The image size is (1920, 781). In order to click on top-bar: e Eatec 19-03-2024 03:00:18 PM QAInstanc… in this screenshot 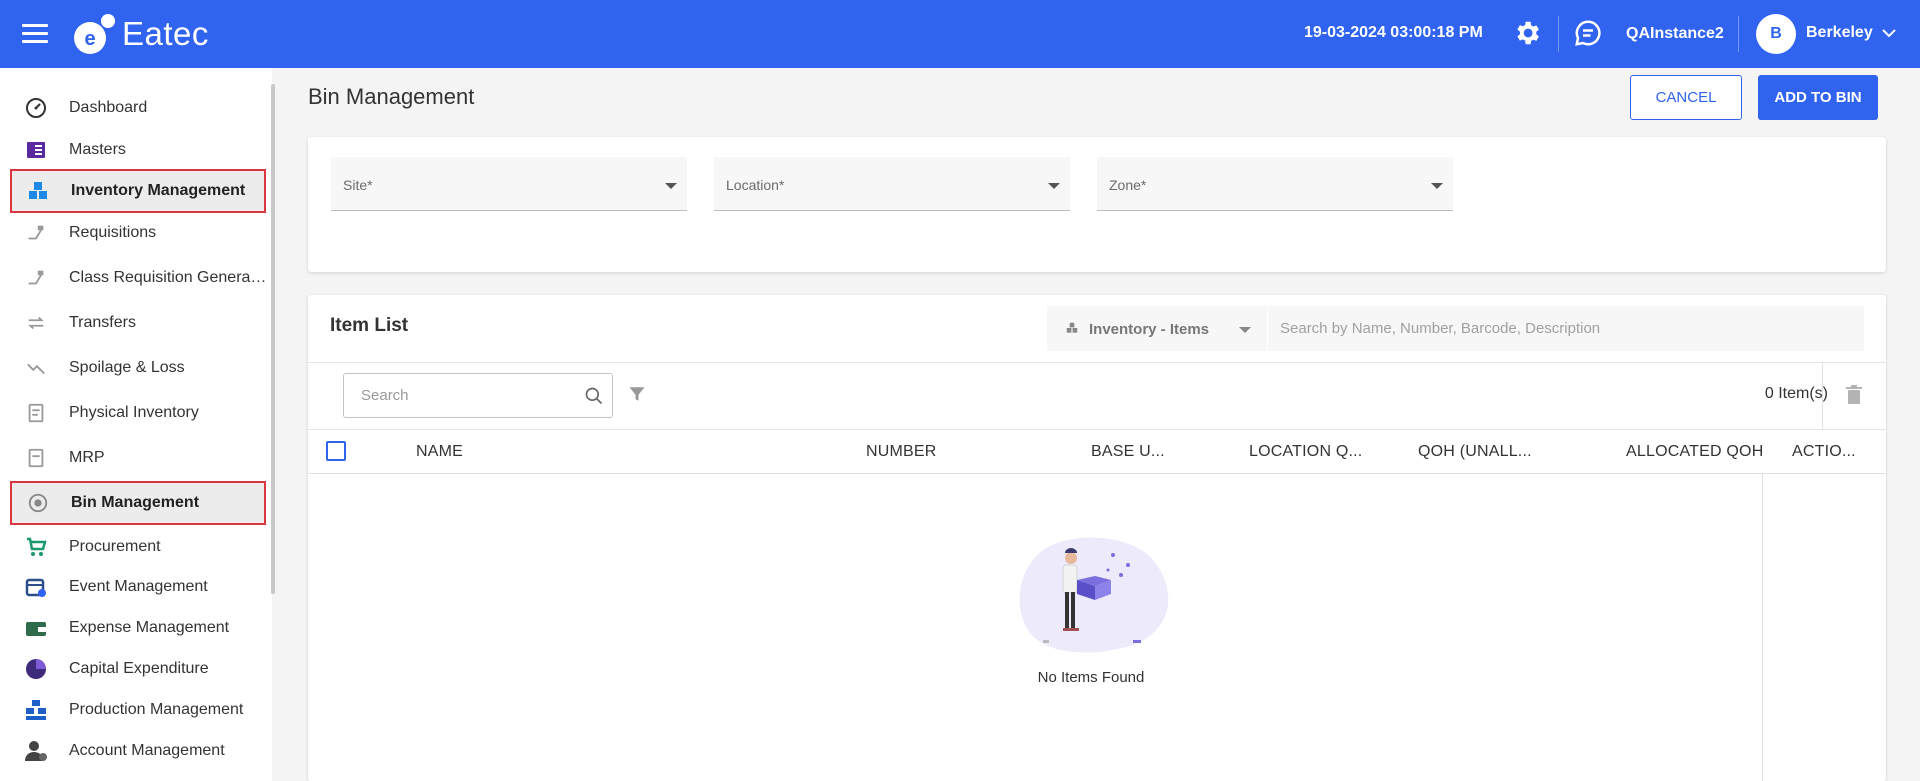, I will do `click(960, 34)`.